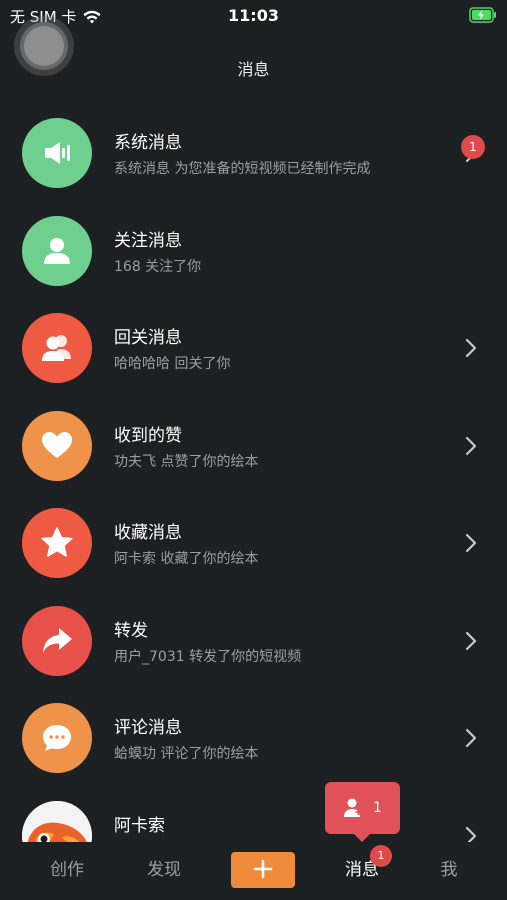 This screenshot has width=507, height=900. Describe the element at coordinates (148, 728) in the screenshot. I see `item-title: 评论消息` at that location.